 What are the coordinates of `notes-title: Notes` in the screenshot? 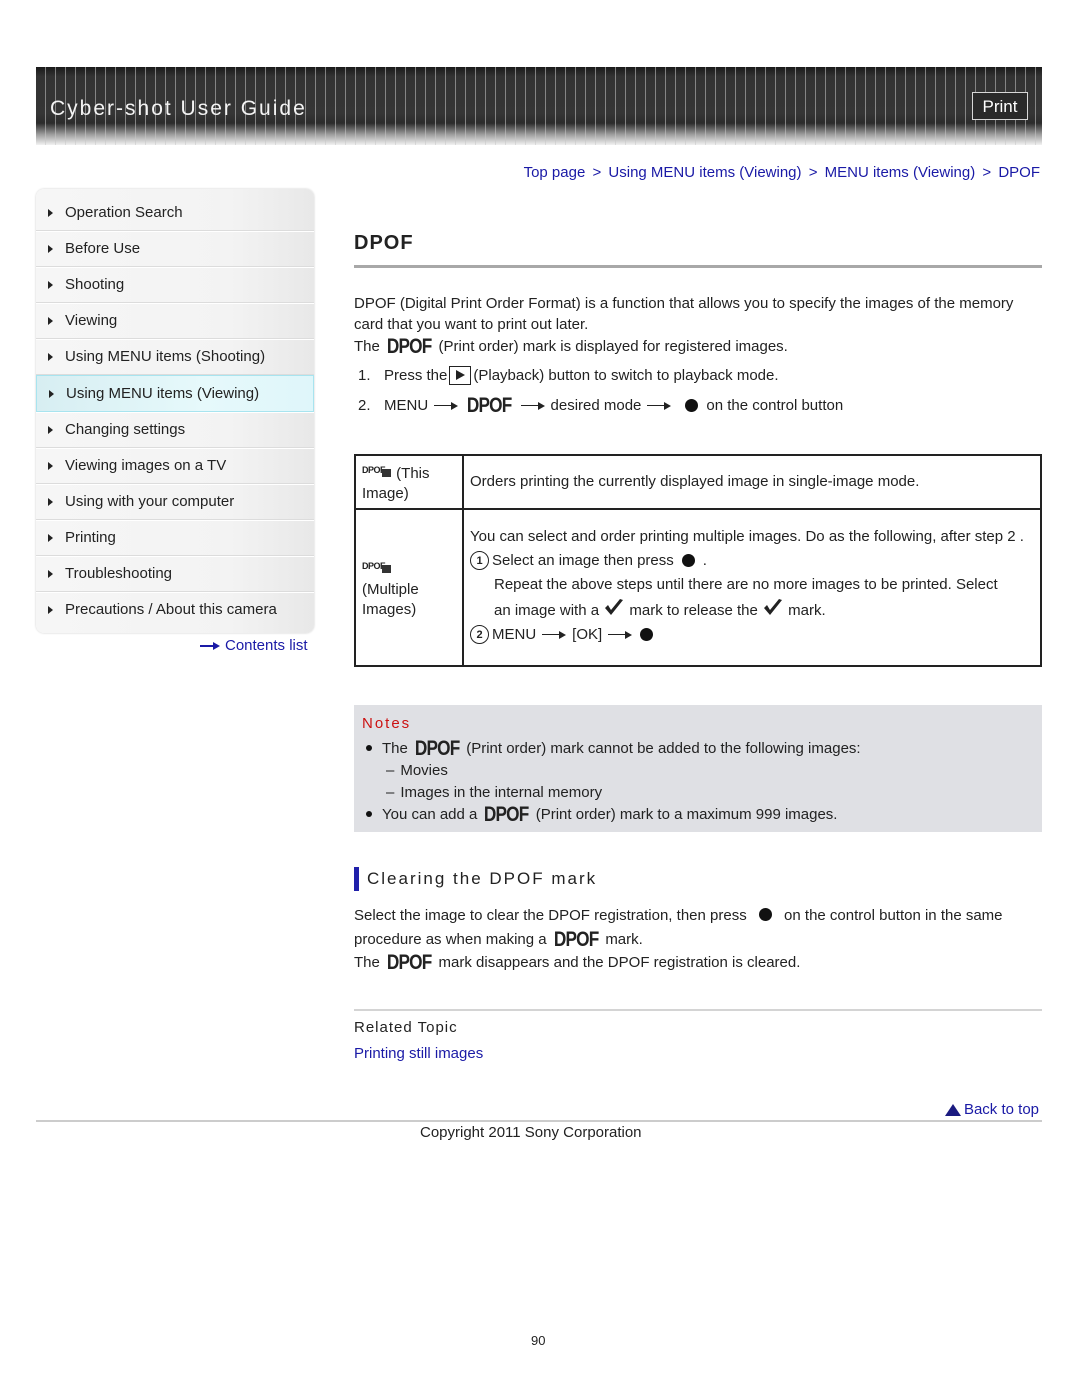 It's located at (387, 723).